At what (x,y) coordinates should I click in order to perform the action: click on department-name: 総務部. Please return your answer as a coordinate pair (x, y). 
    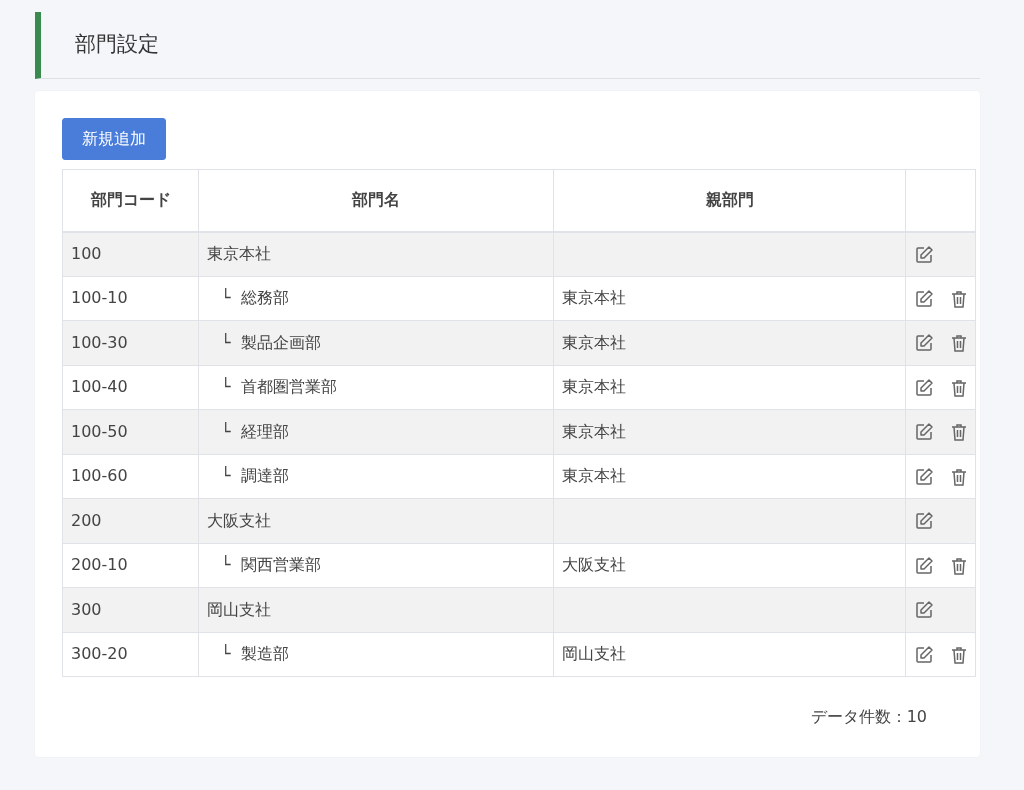
    Looking at the image, I should click on (265, 298).